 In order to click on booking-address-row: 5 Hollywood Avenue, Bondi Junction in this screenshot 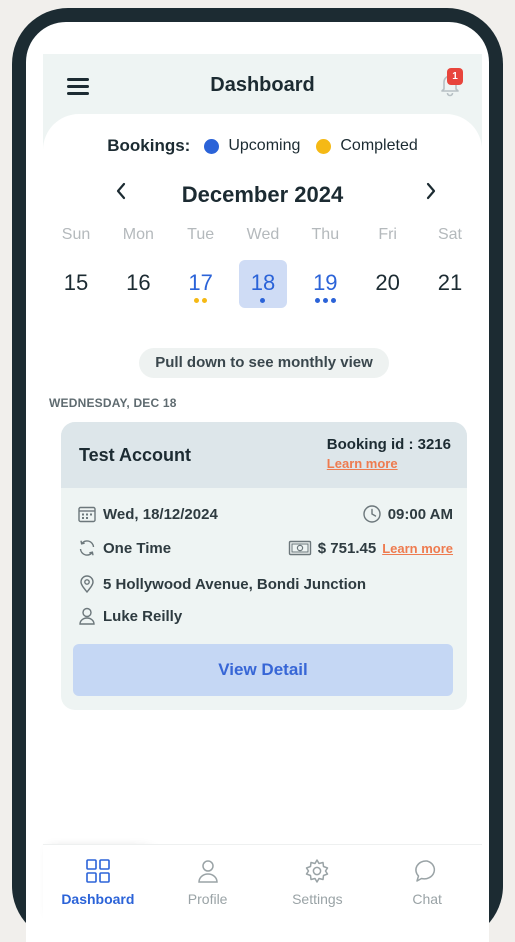, I will do `click(221, 584)`.